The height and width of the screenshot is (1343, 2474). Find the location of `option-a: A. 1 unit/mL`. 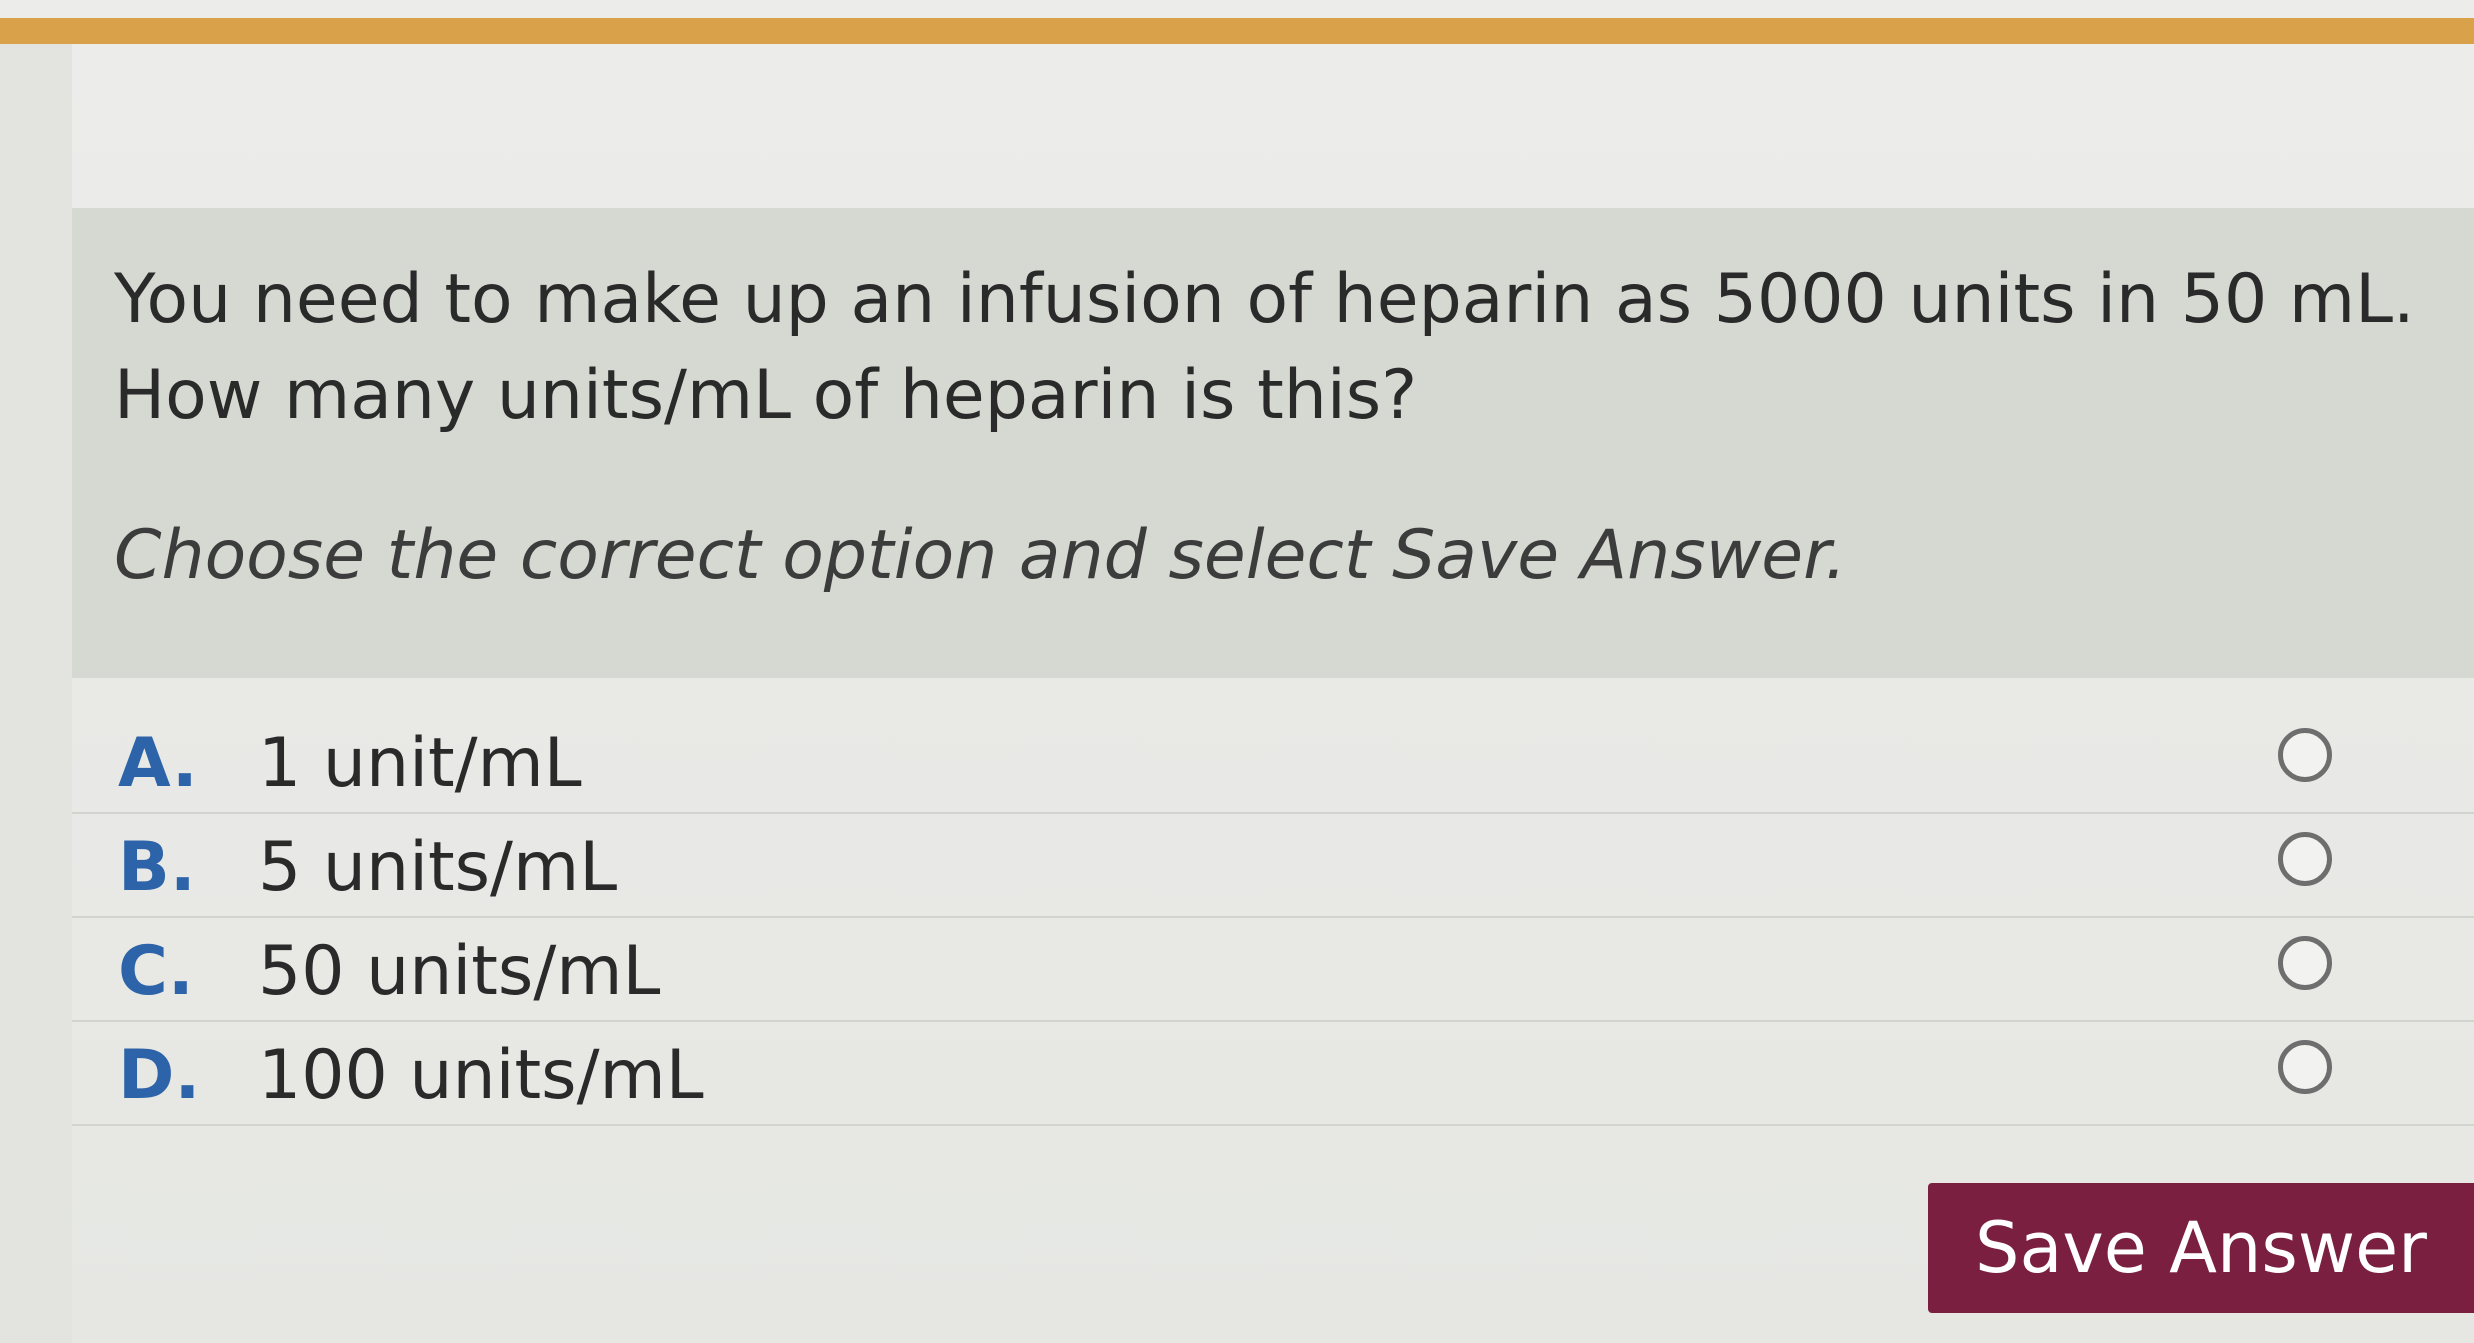

option-a: A. 1 unit/mL is located at coordinates (1273, 762).